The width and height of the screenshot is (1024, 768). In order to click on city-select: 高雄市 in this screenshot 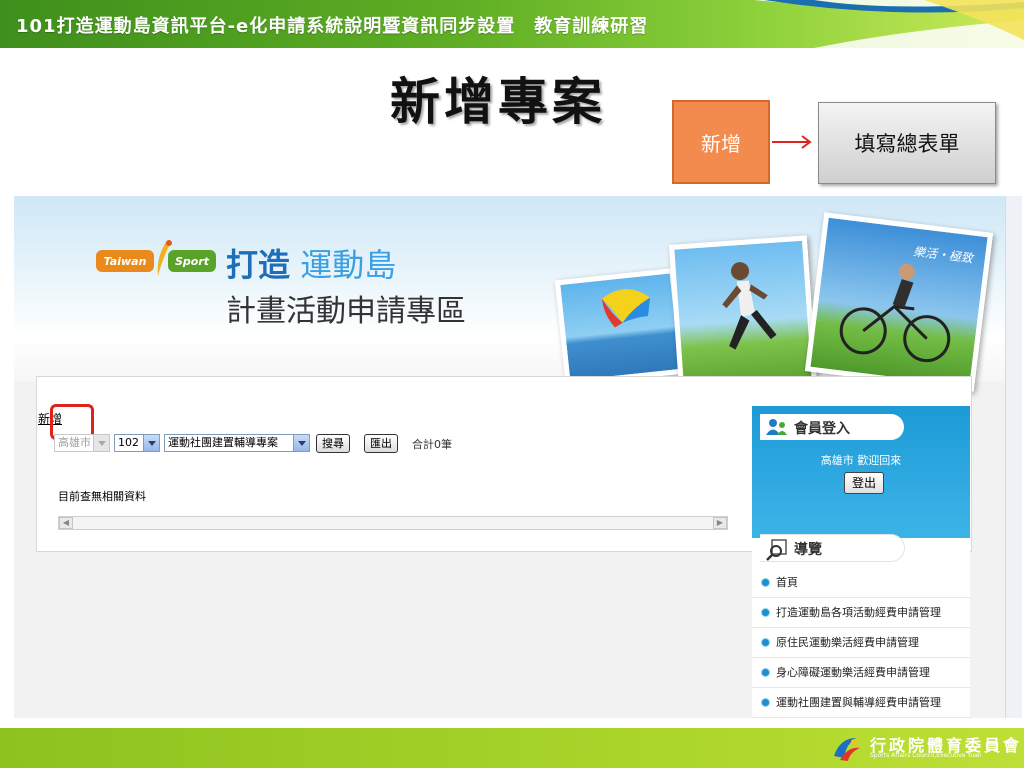, I will do `click(82, 443)`.